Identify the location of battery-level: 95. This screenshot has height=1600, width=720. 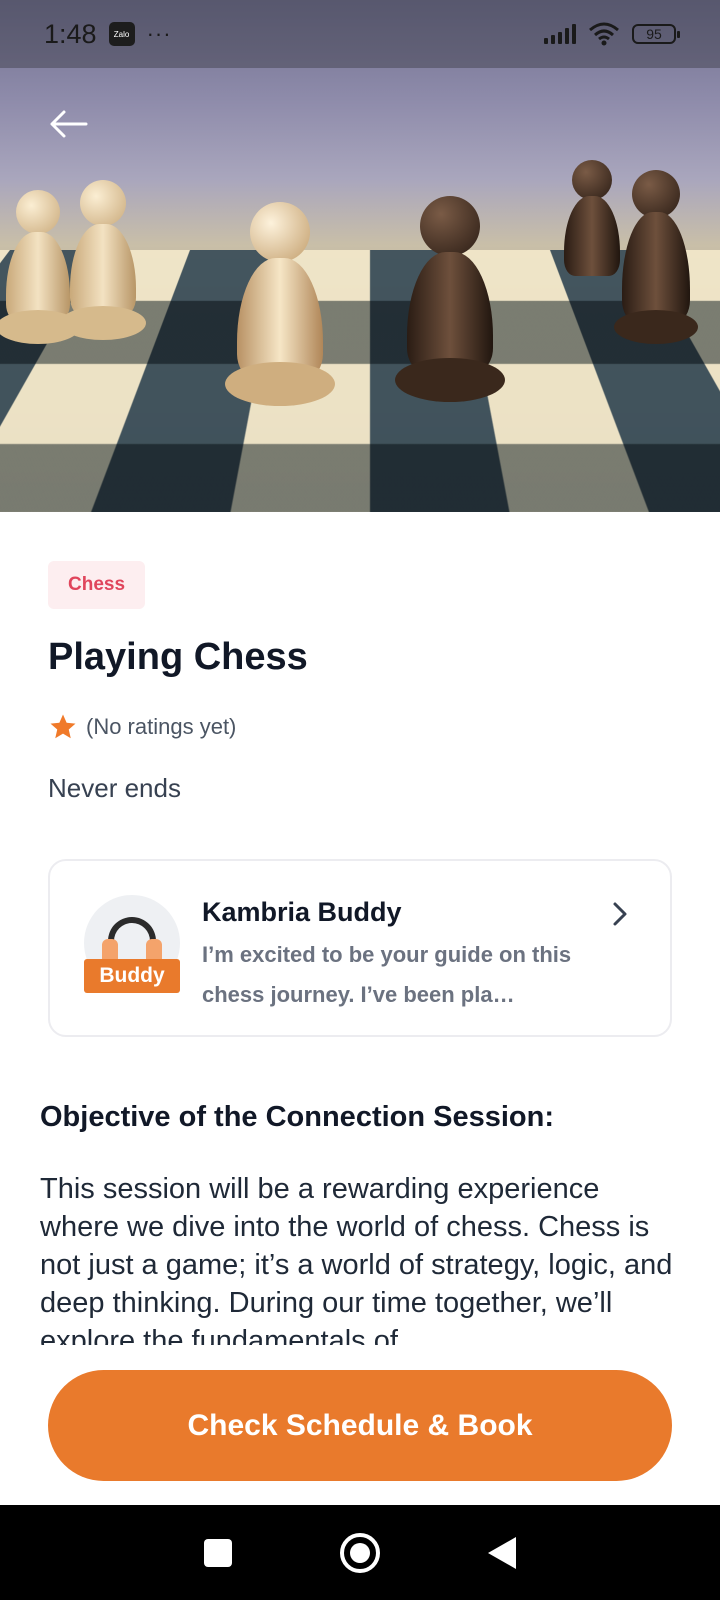
(654, 34).